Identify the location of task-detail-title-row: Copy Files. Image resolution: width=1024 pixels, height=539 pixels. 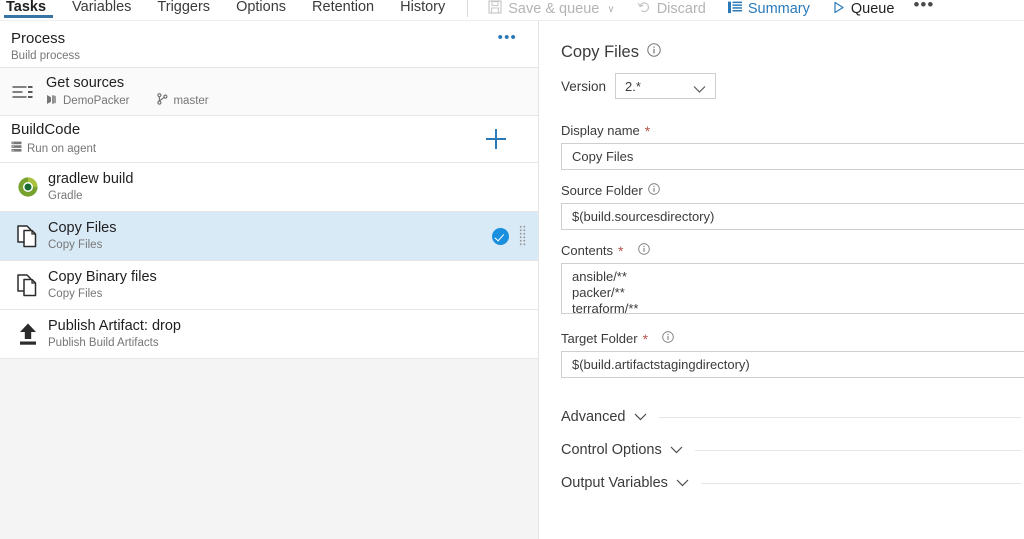
(792, 52).